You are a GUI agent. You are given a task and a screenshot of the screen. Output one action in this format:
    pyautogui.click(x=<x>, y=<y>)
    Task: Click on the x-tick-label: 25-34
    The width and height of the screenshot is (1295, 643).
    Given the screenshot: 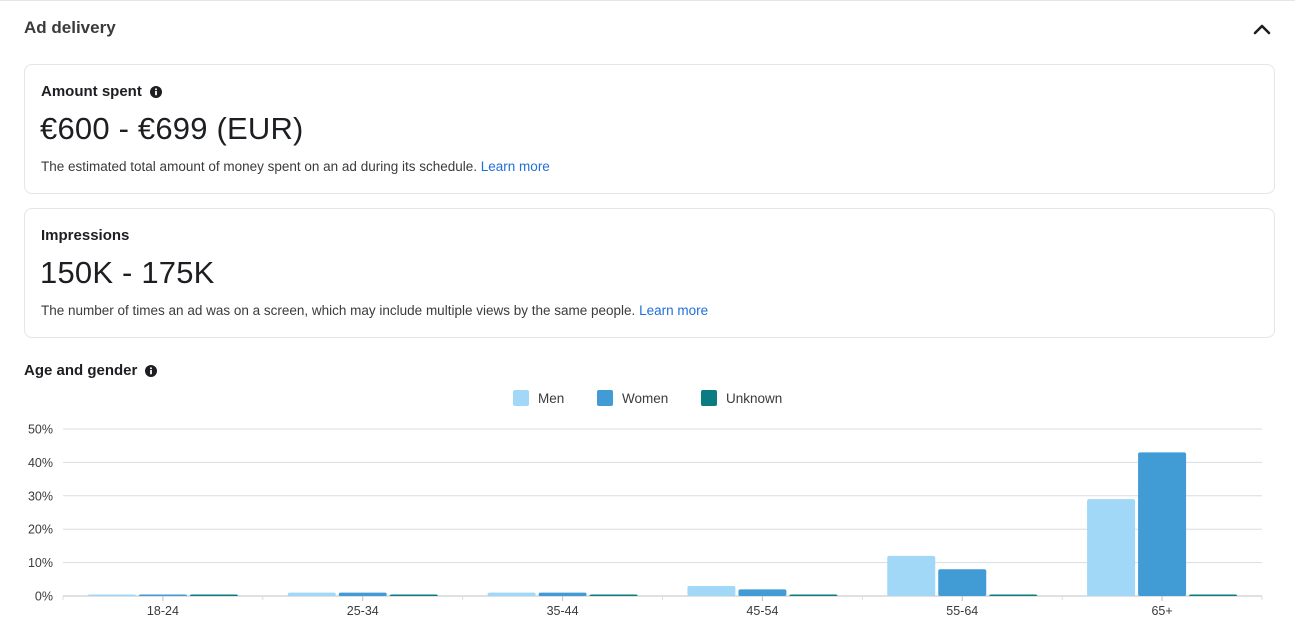 What is the action you would take?
    pyautogui.click(x=363, y=611)
    